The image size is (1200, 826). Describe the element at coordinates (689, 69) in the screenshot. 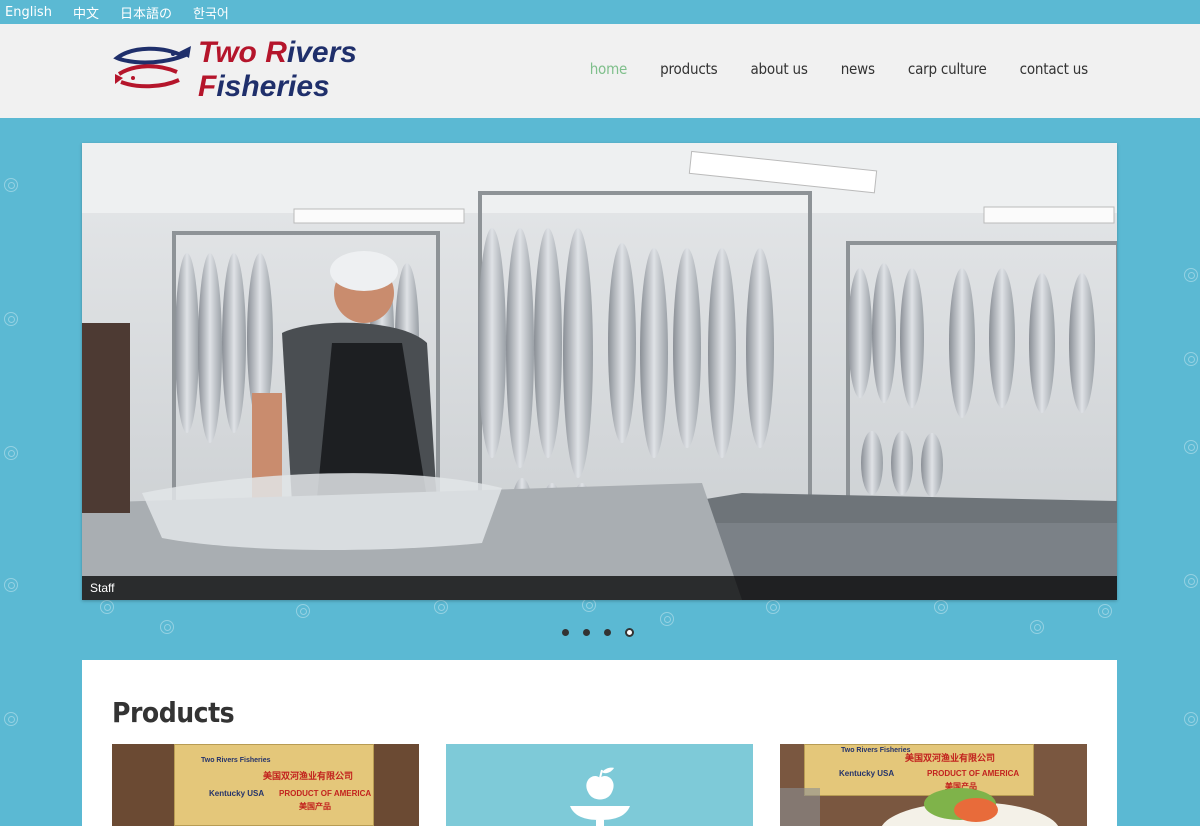

I see `nav-products: products` at that location.